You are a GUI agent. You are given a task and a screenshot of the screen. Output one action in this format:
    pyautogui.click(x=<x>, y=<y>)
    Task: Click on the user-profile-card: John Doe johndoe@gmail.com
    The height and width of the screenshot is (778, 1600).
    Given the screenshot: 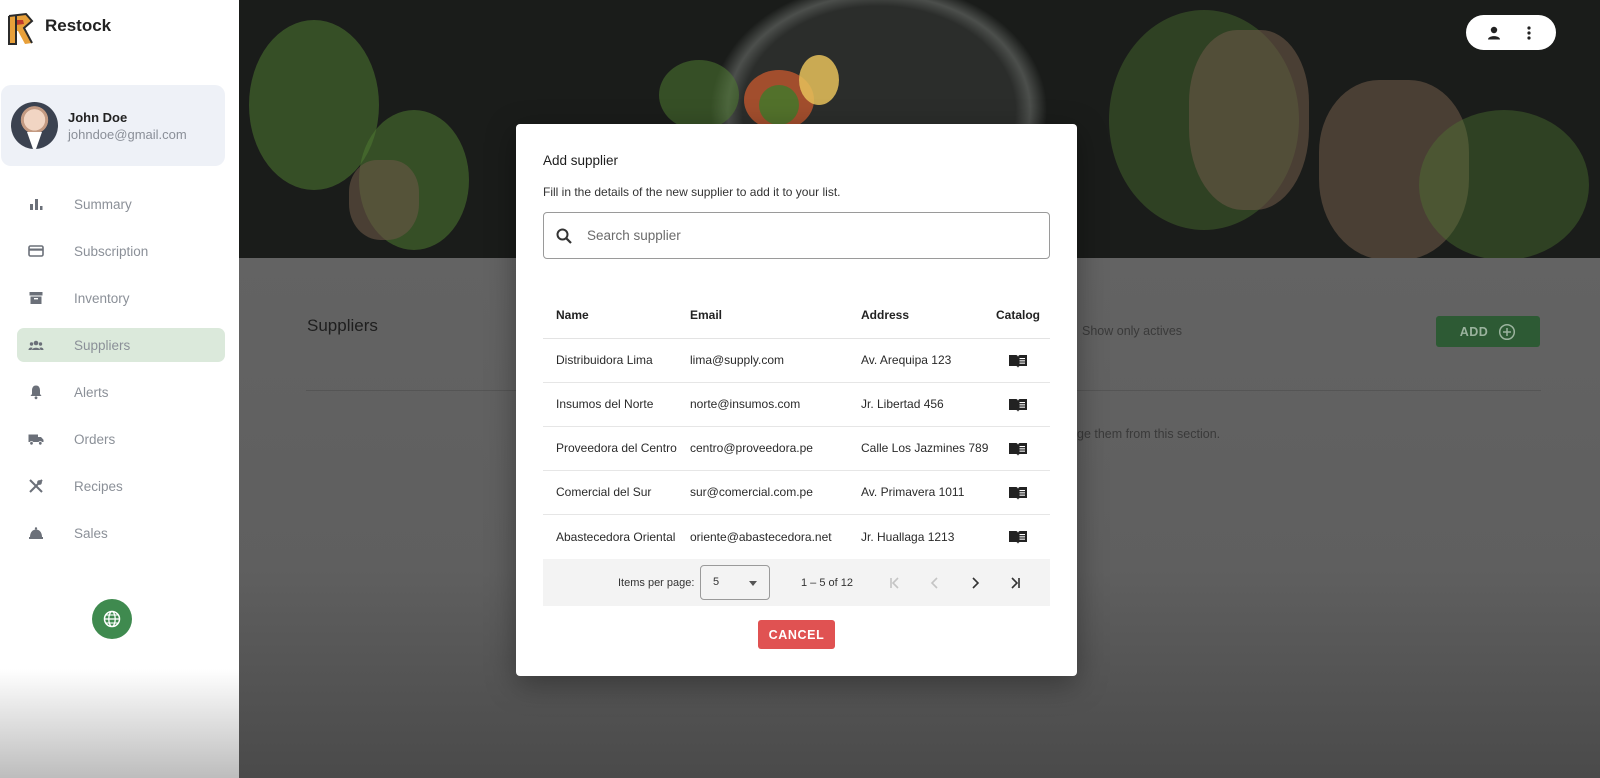 What is the action you would take?
    pyautogui.click(x=113, y=125)
    